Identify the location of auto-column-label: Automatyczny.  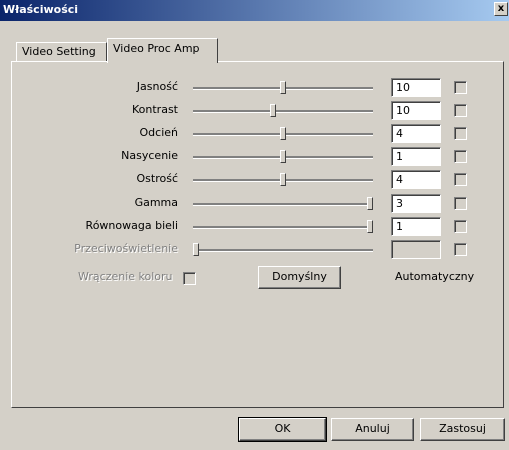
(435, 276).